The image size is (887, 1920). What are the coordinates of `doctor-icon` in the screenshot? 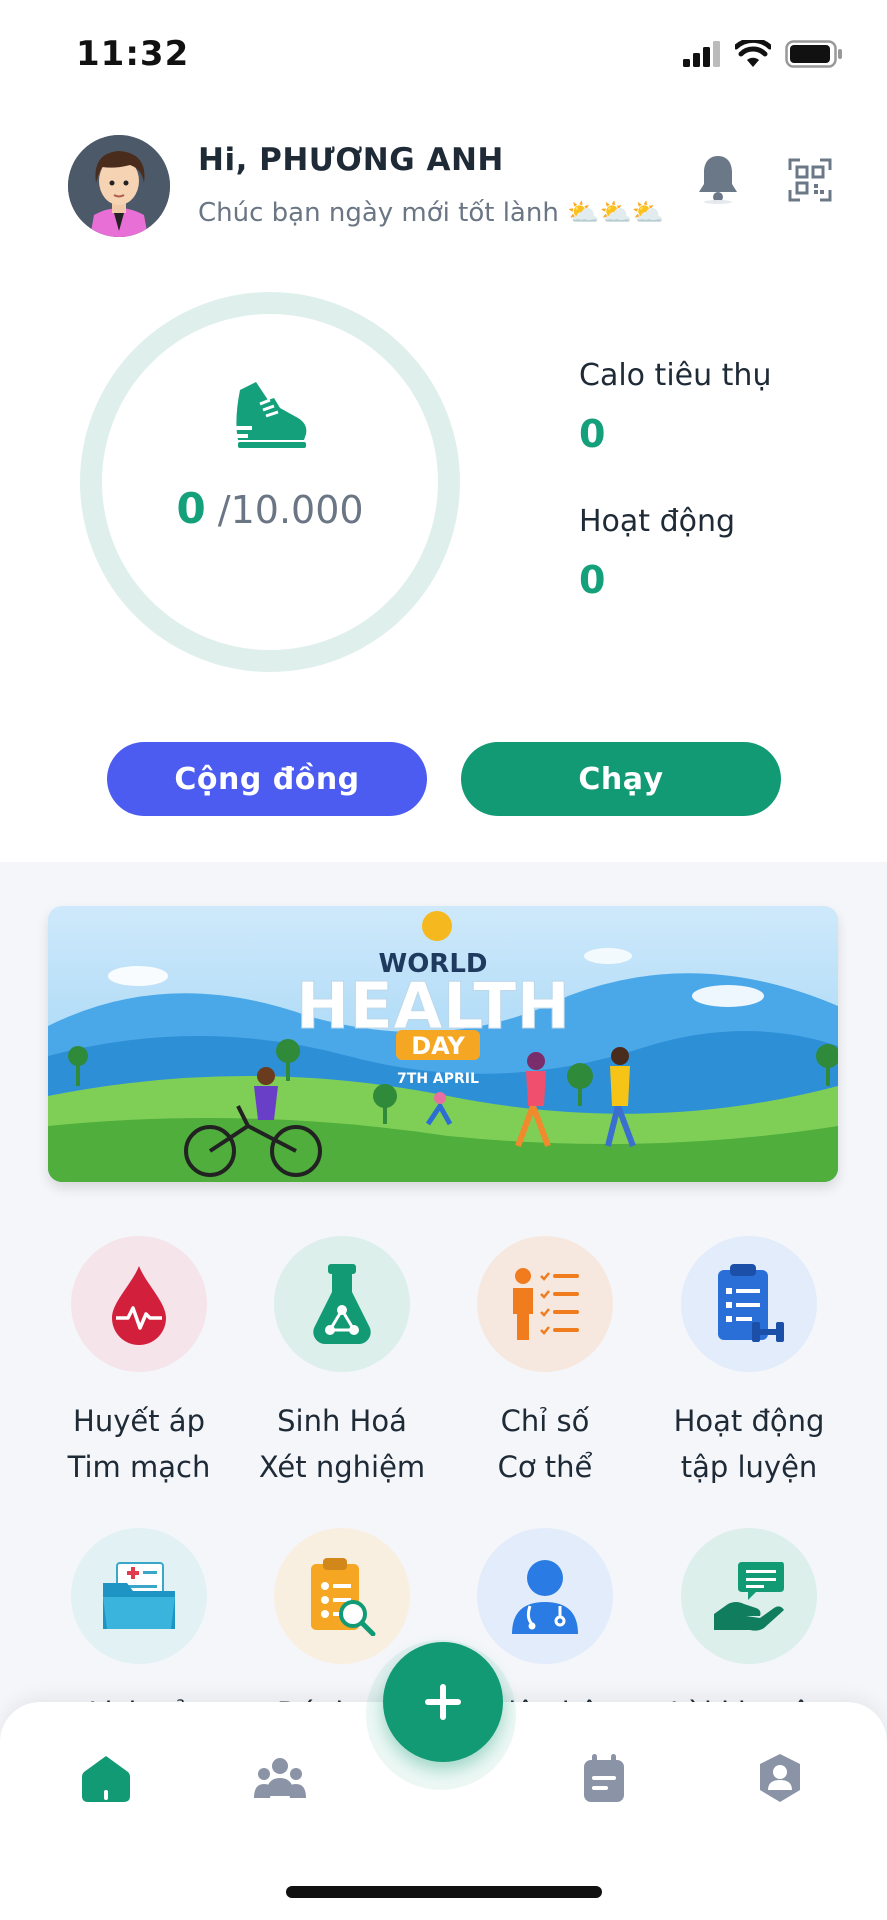 It's located at (545, 1597).